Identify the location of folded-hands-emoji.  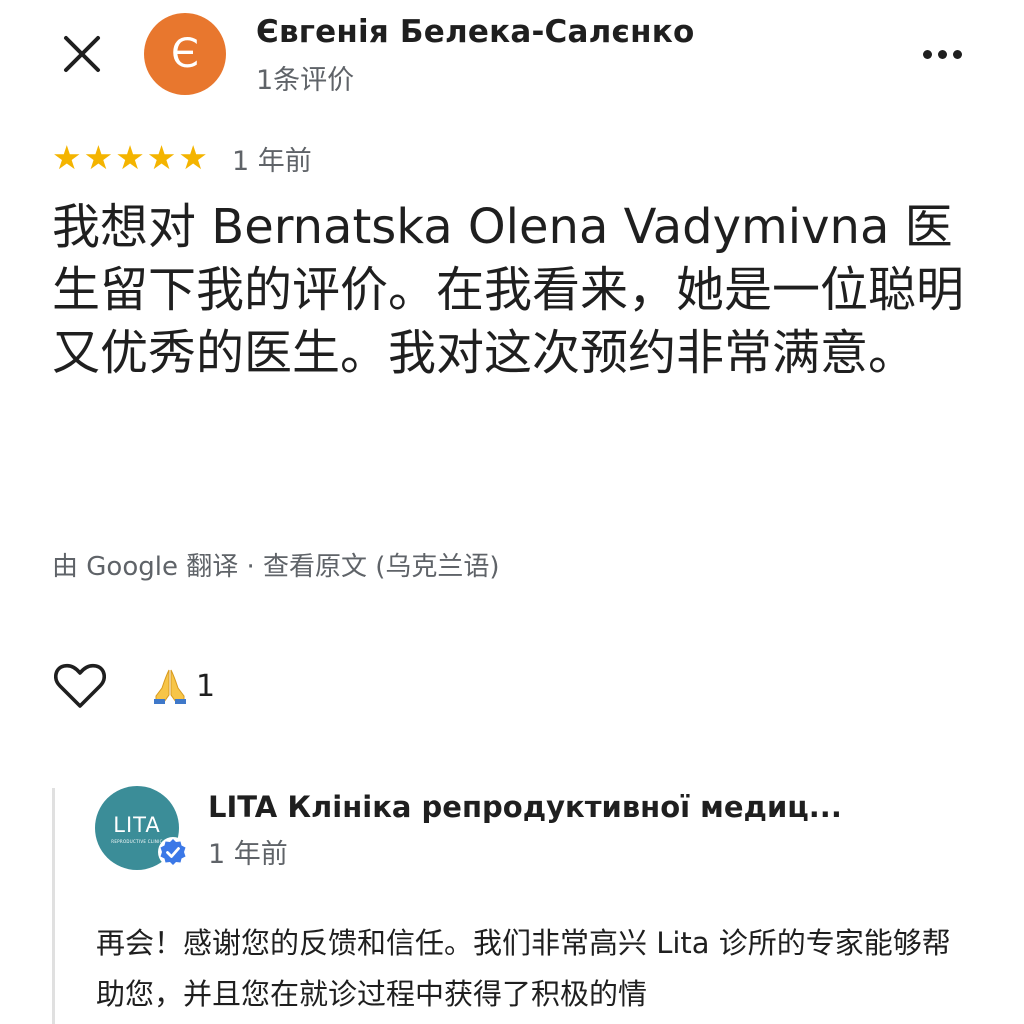
(170, 686).